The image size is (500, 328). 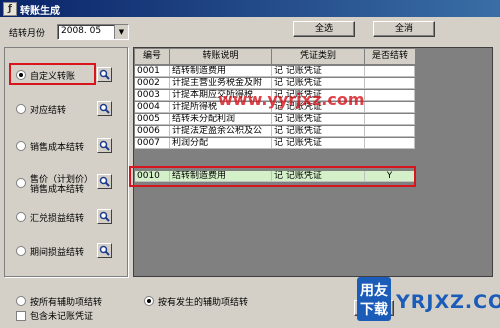 I want to click on include-unposted-checkbox, so click(x=21, y=316).